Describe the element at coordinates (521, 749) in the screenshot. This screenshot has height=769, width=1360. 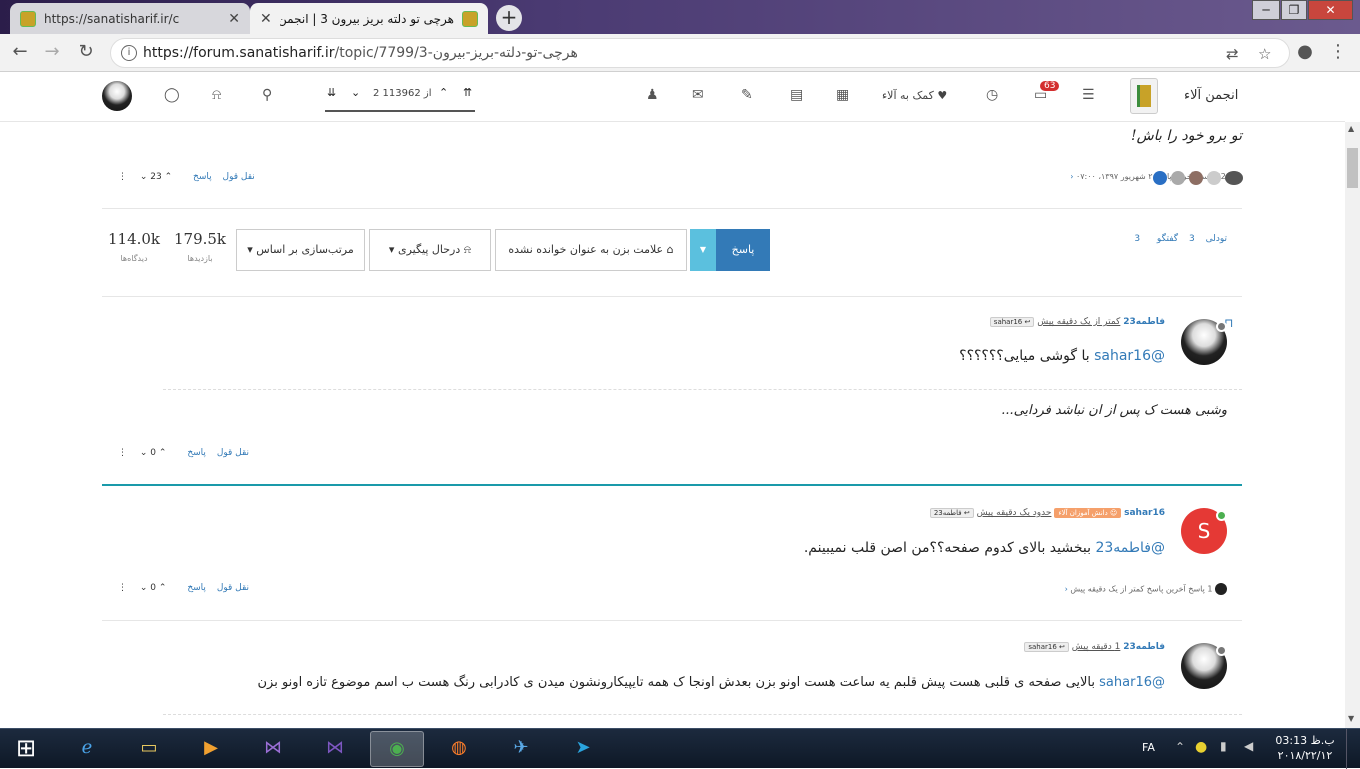
I see `bird-app-icon: ✈` at that location.